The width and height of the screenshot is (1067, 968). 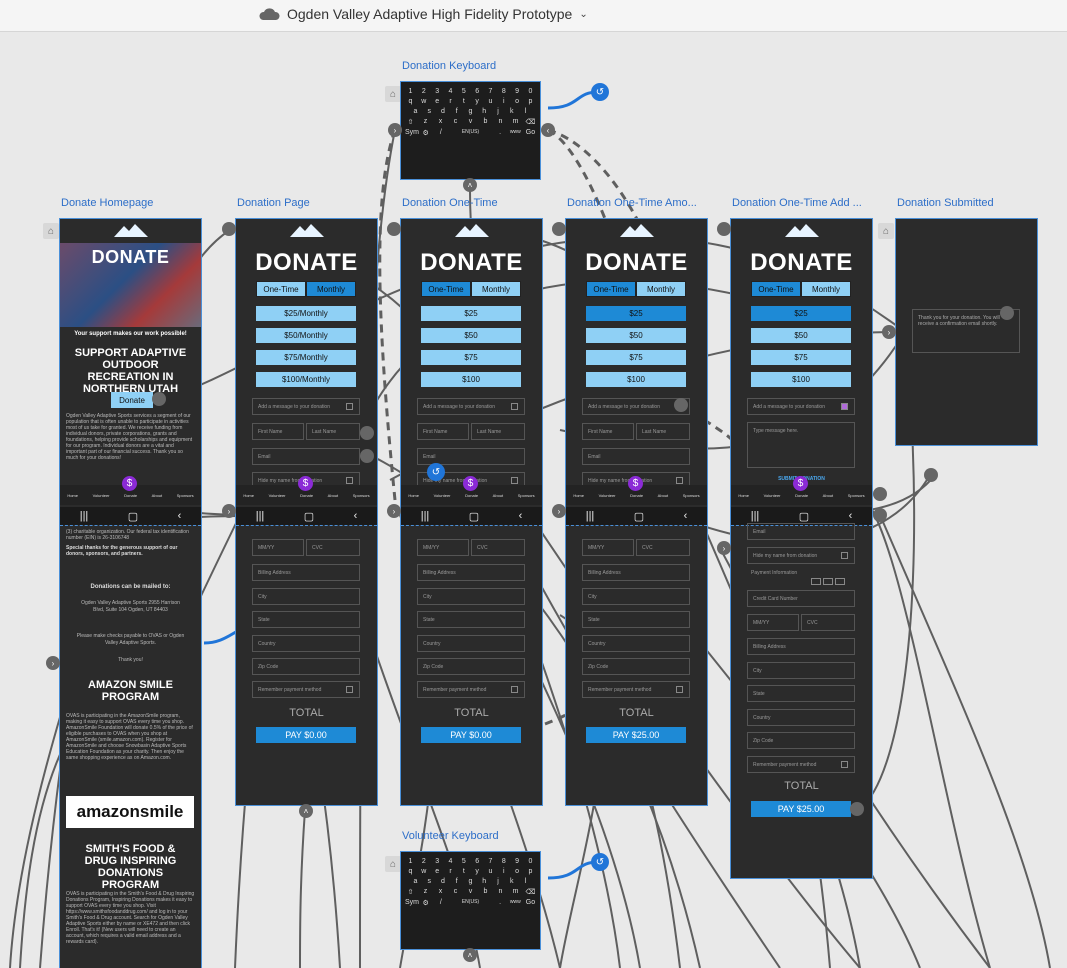 What do you see at coordinates (132, 400) in the screenshot?
I see `donate-button: Donate` at bounding box center [132, 400].